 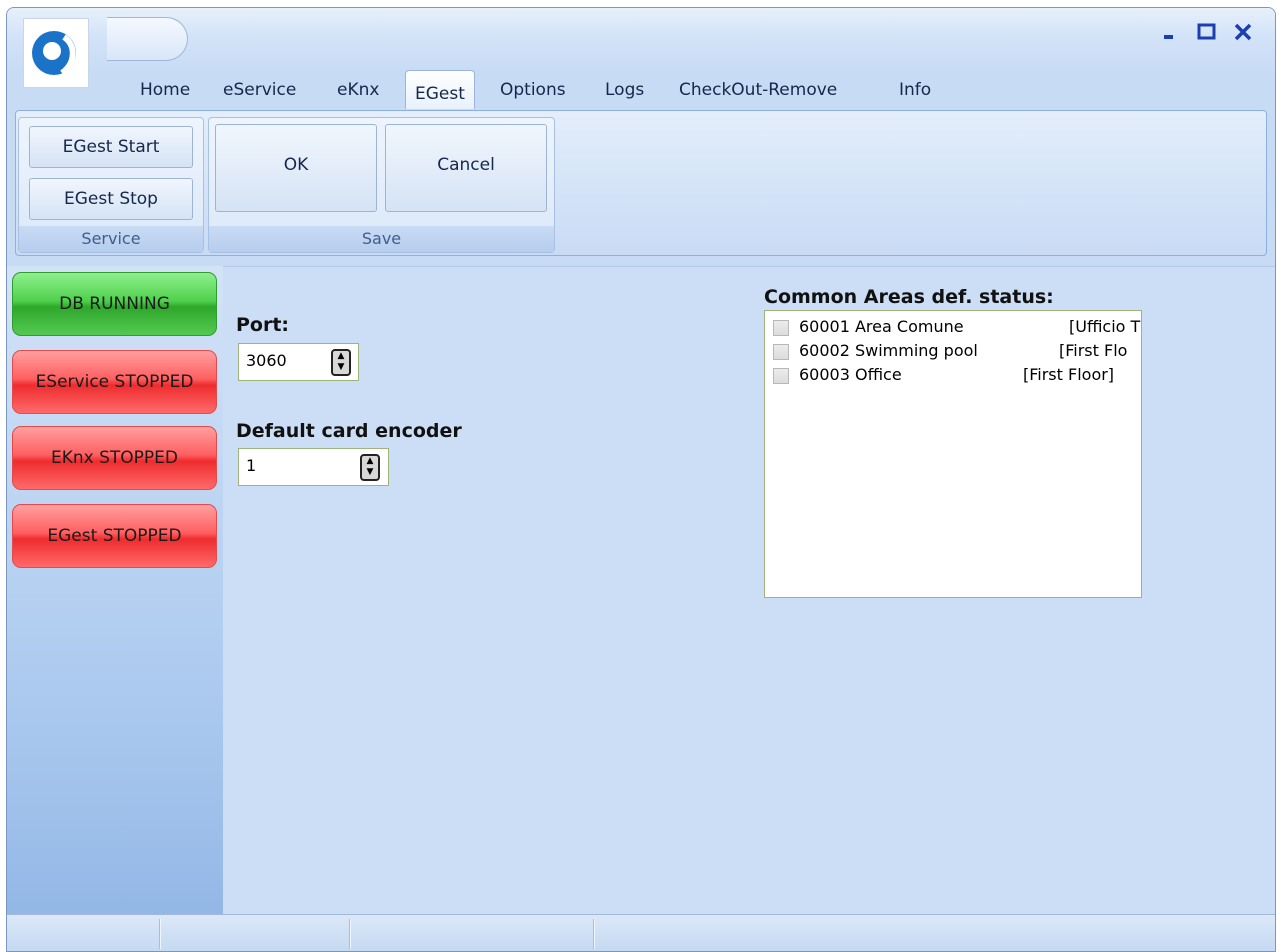 I want to click on list-item: 60002 Swimming pool [First Flo, so click(x=957, y=353).